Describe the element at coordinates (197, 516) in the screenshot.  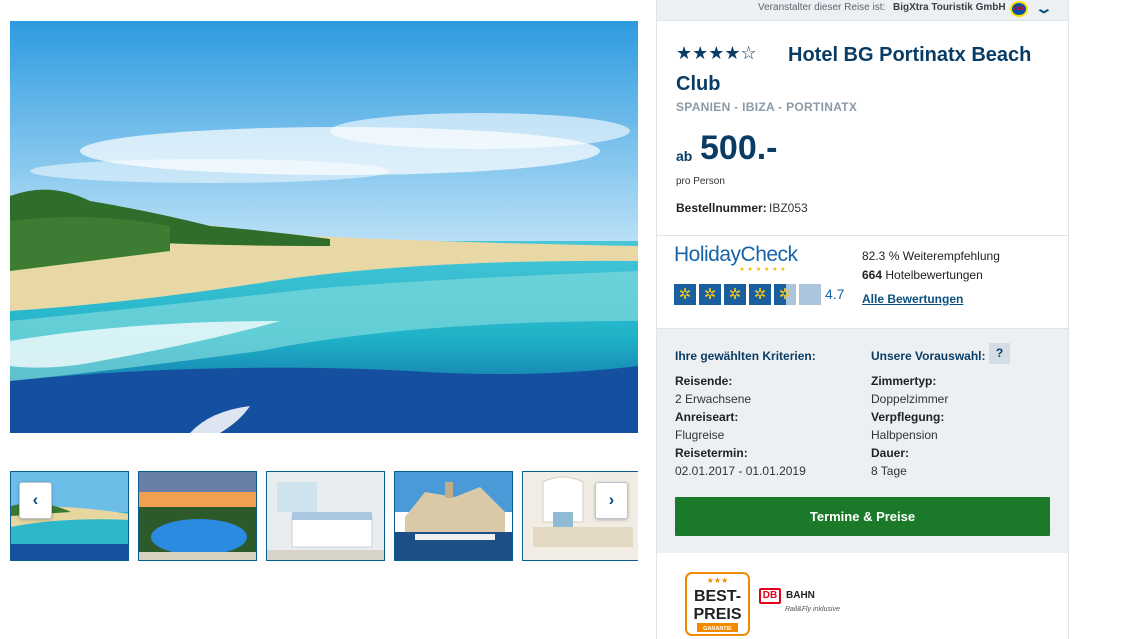
I see `pool-thumb` at that location.